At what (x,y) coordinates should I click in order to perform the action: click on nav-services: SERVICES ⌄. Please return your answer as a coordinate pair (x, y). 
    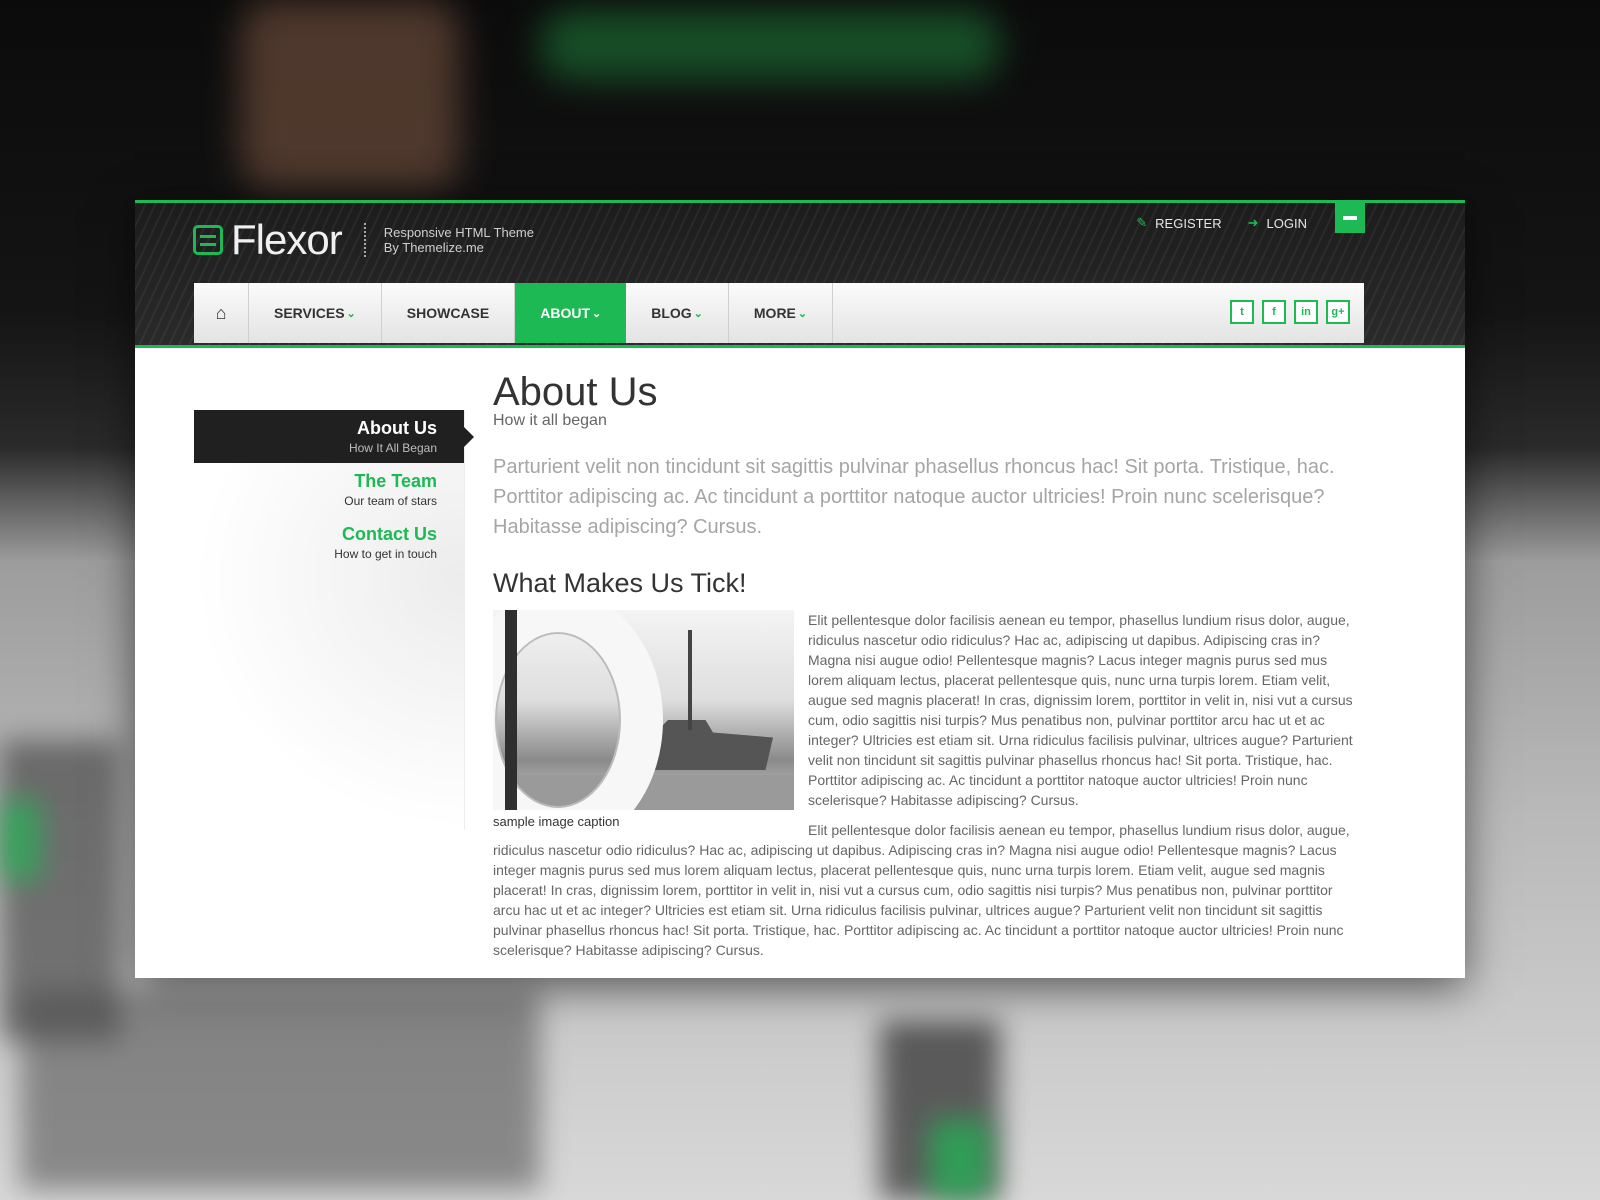
    Looking at the image, I should click on (315, 313).